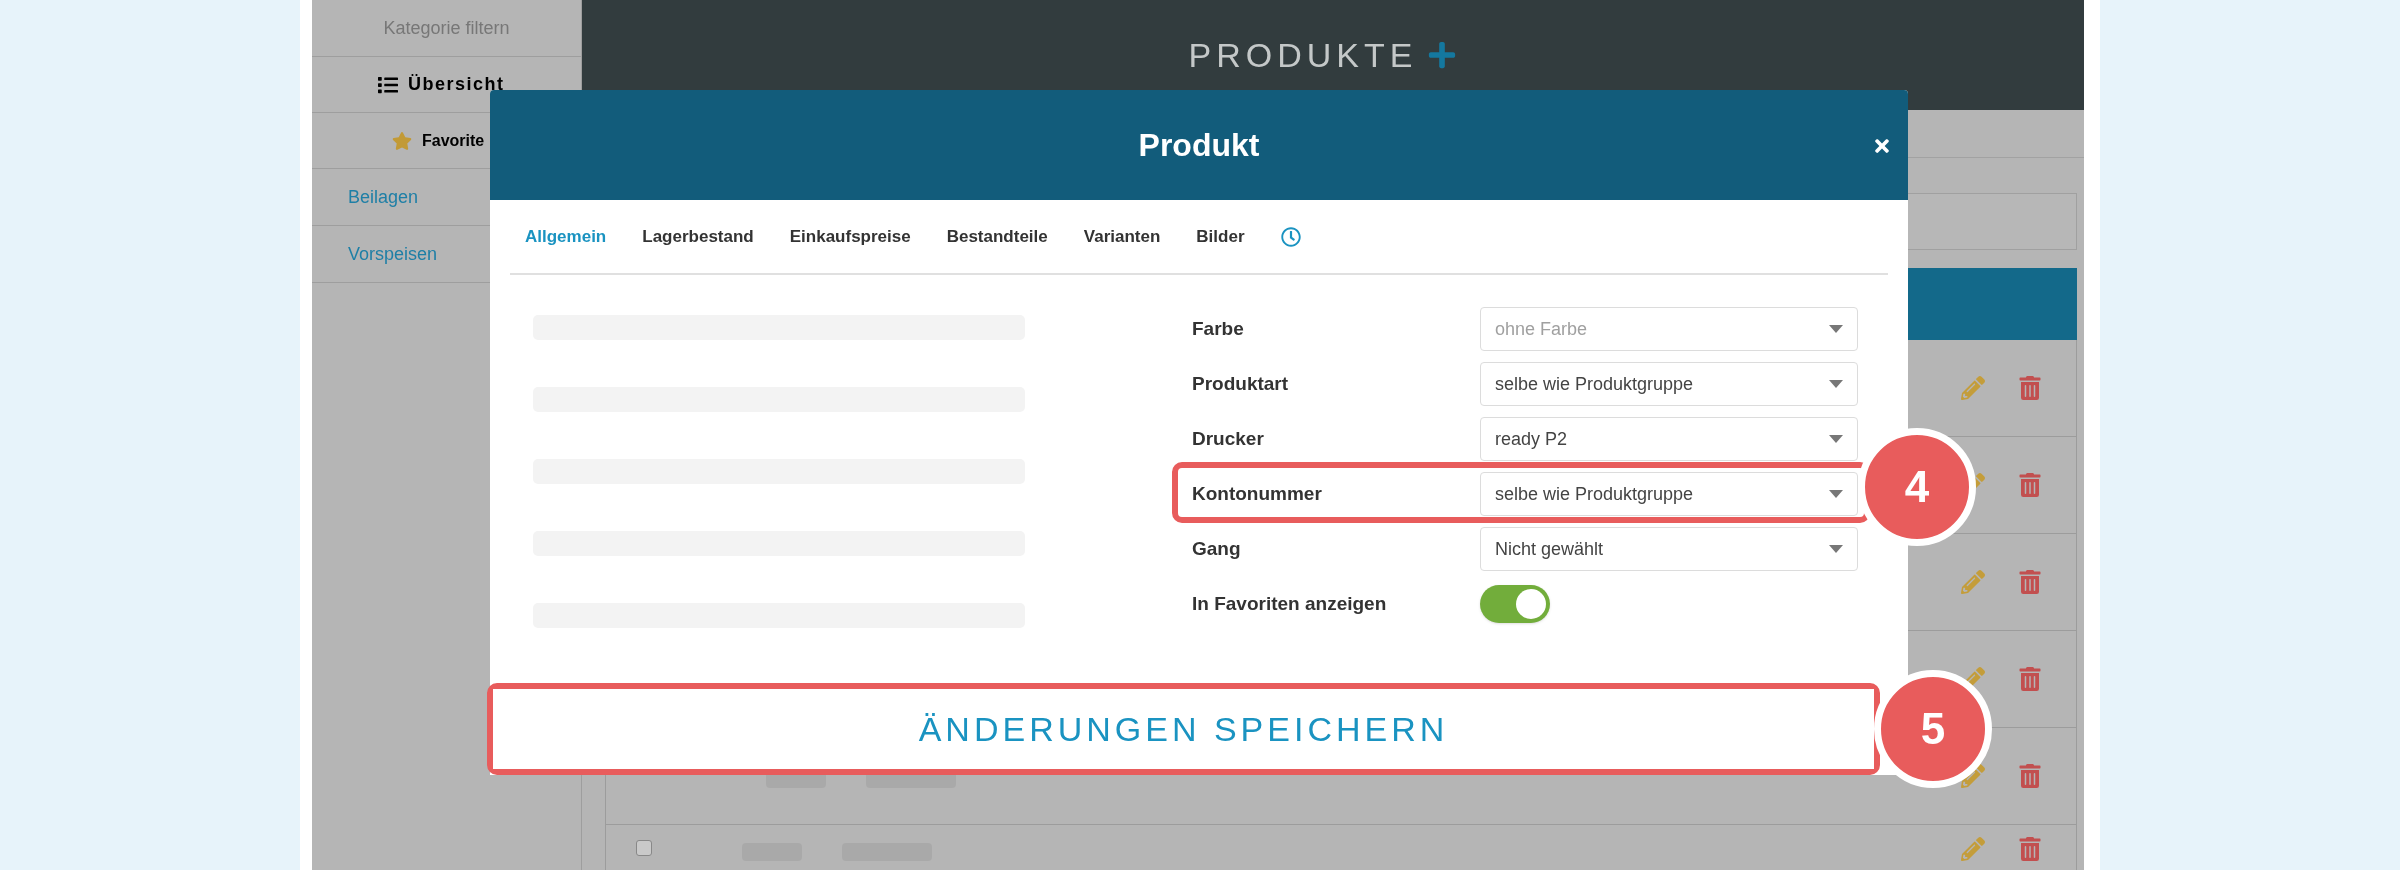  Describe the element at coordinates (388, 84) in the screenshot. I see `list-icon` at that location.